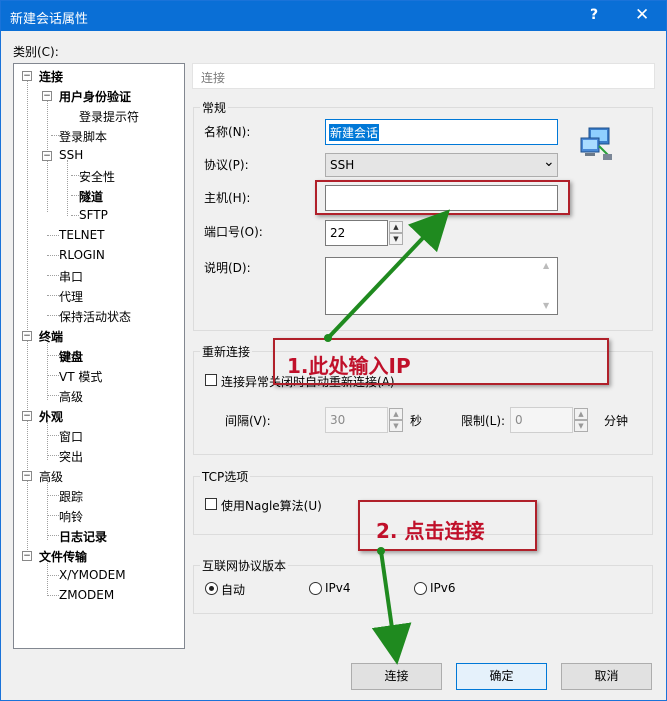 This screenshot has height=701, width=667. I want to click on arrow-to-connect, so click(391, 607).